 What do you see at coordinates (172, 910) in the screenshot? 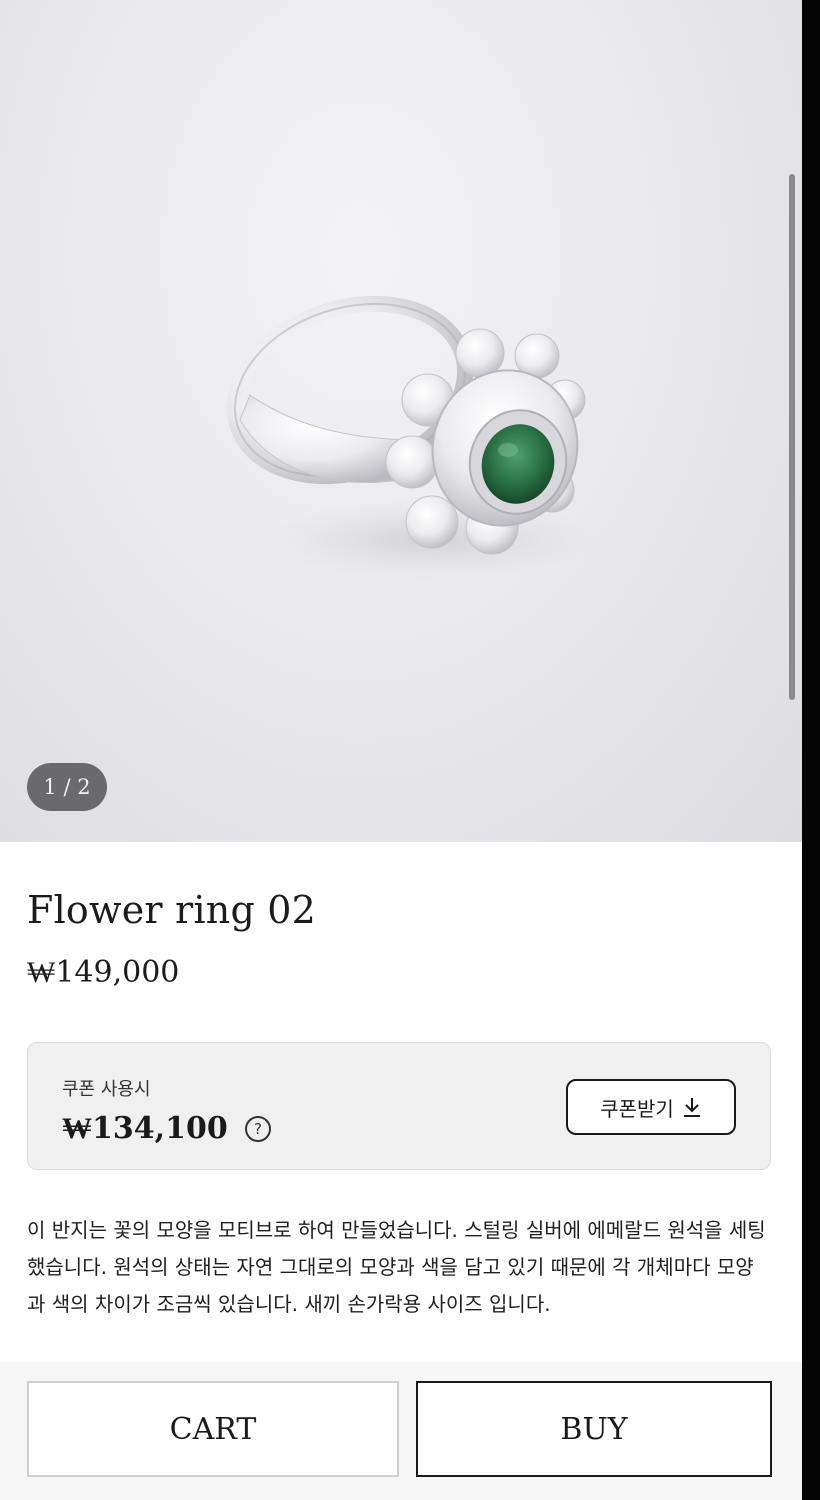
I see `product-title: Flower ring 02` at bounding box center [172, 910].